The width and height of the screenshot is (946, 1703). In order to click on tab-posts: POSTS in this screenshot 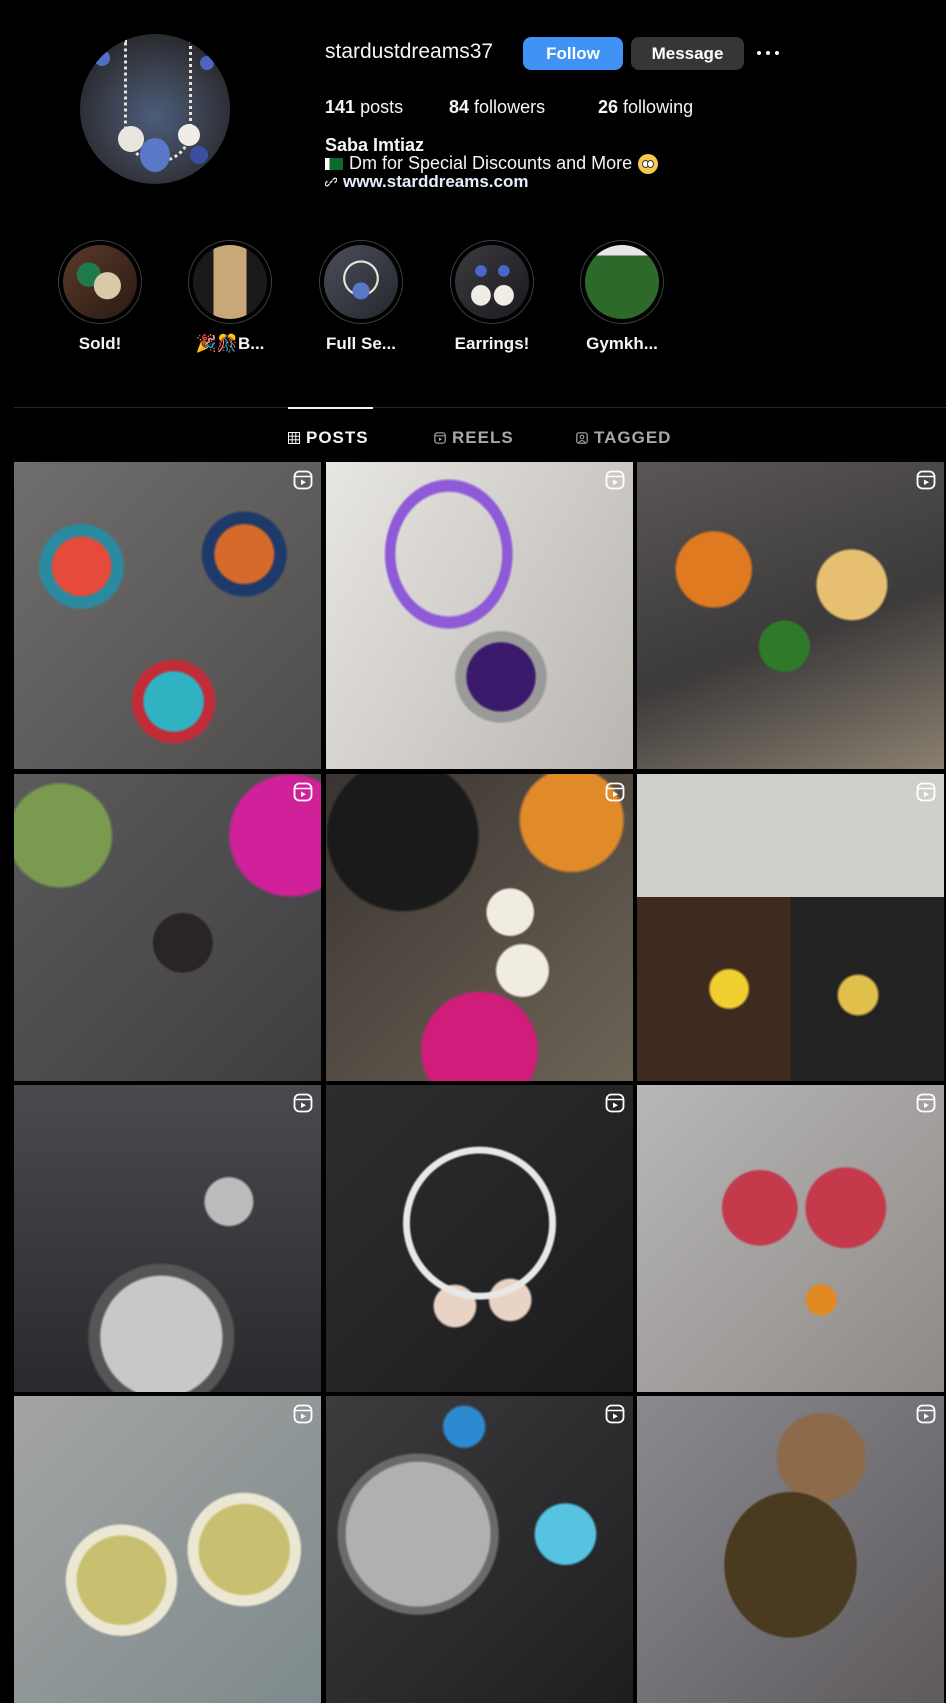, I will do `click(328, 438)`.